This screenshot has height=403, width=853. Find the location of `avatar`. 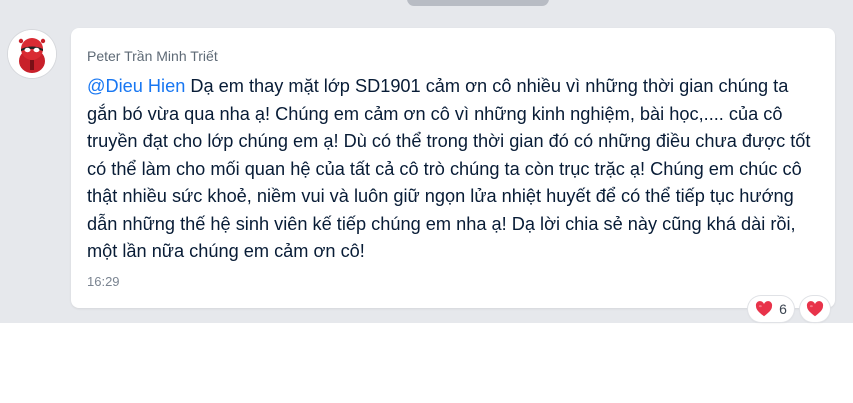

avatar is located at coordinates (32, 54).